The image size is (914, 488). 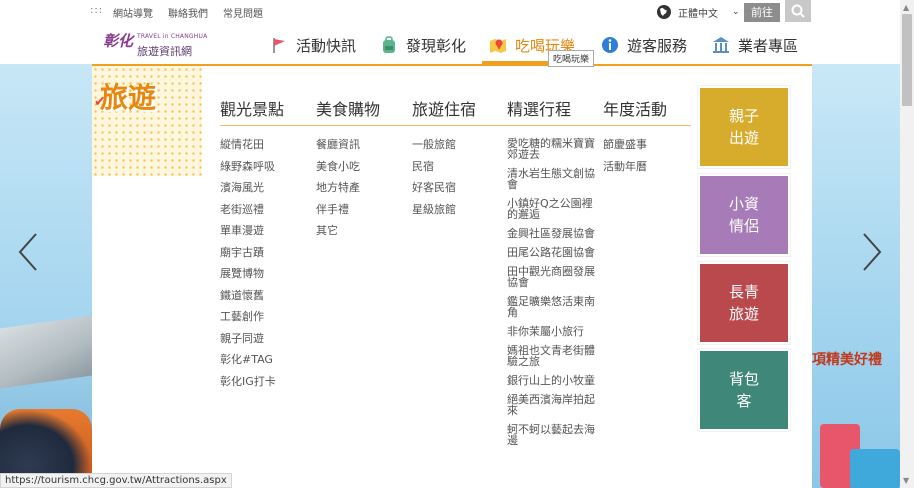 What do you see at coordinates (551, 233) in the screenshot?
I see `menu-link: 金興社區發展協會` at bounding box center [551, 233].